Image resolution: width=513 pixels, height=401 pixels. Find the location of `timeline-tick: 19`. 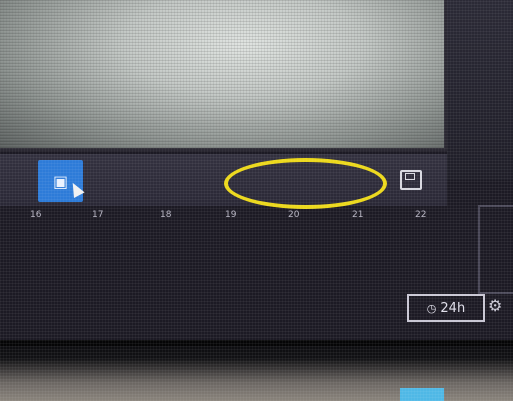

timeline-tick: 19 is located at coordinates (231, 215).